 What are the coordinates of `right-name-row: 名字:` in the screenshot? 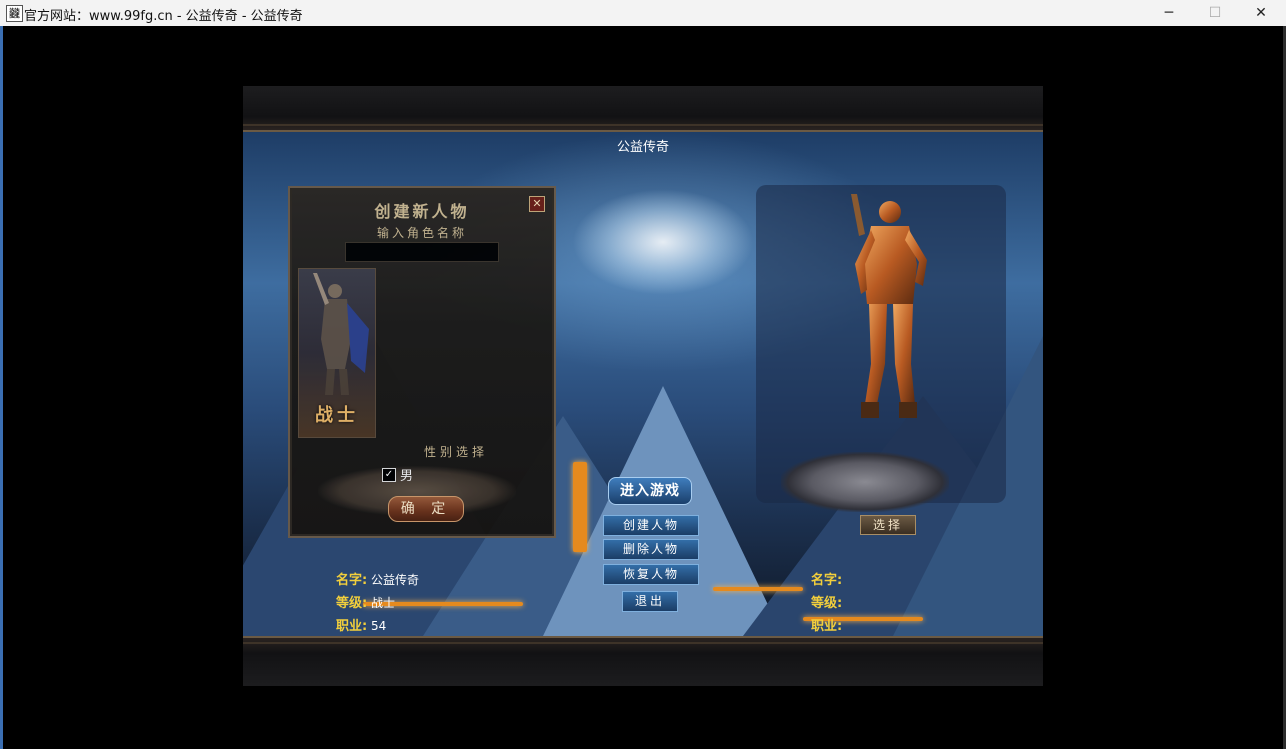 It's located at (826, 578).